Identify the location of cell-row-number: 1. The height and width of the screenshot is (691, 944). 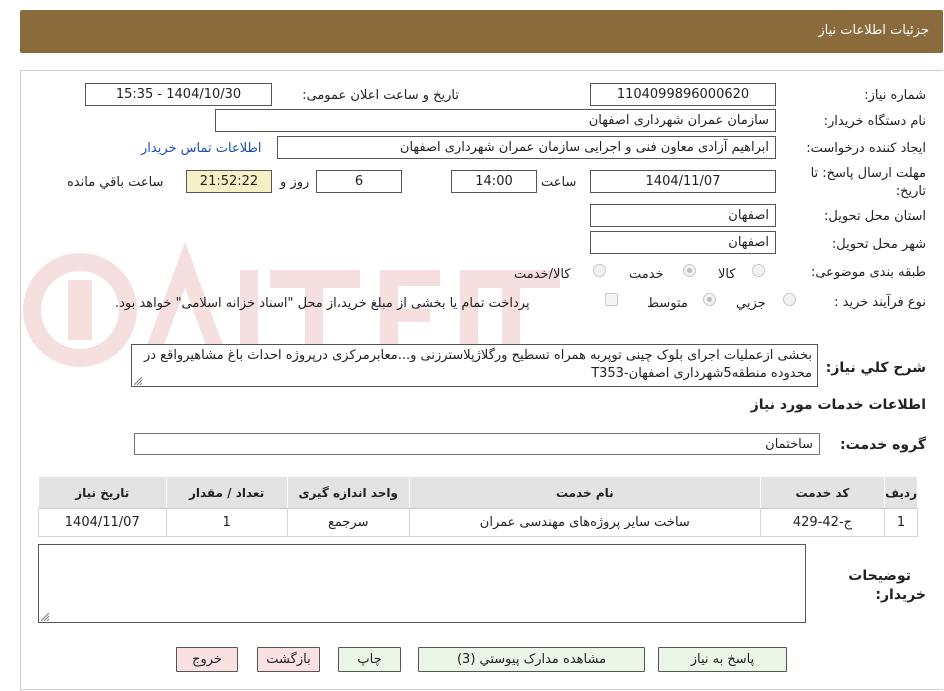
(901, 522).